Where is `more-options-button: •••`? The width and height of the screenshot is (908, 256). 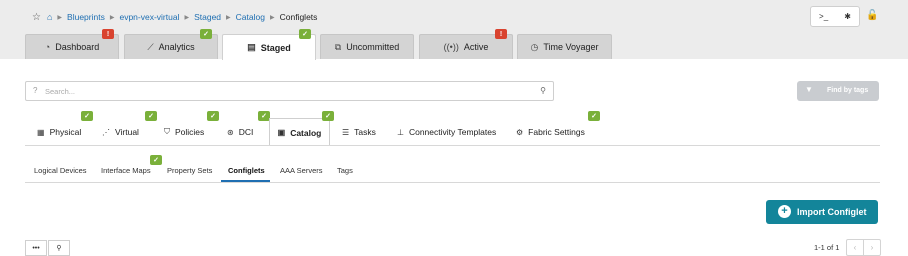
more-options-button: ••• is located at coordinates (36, 248).